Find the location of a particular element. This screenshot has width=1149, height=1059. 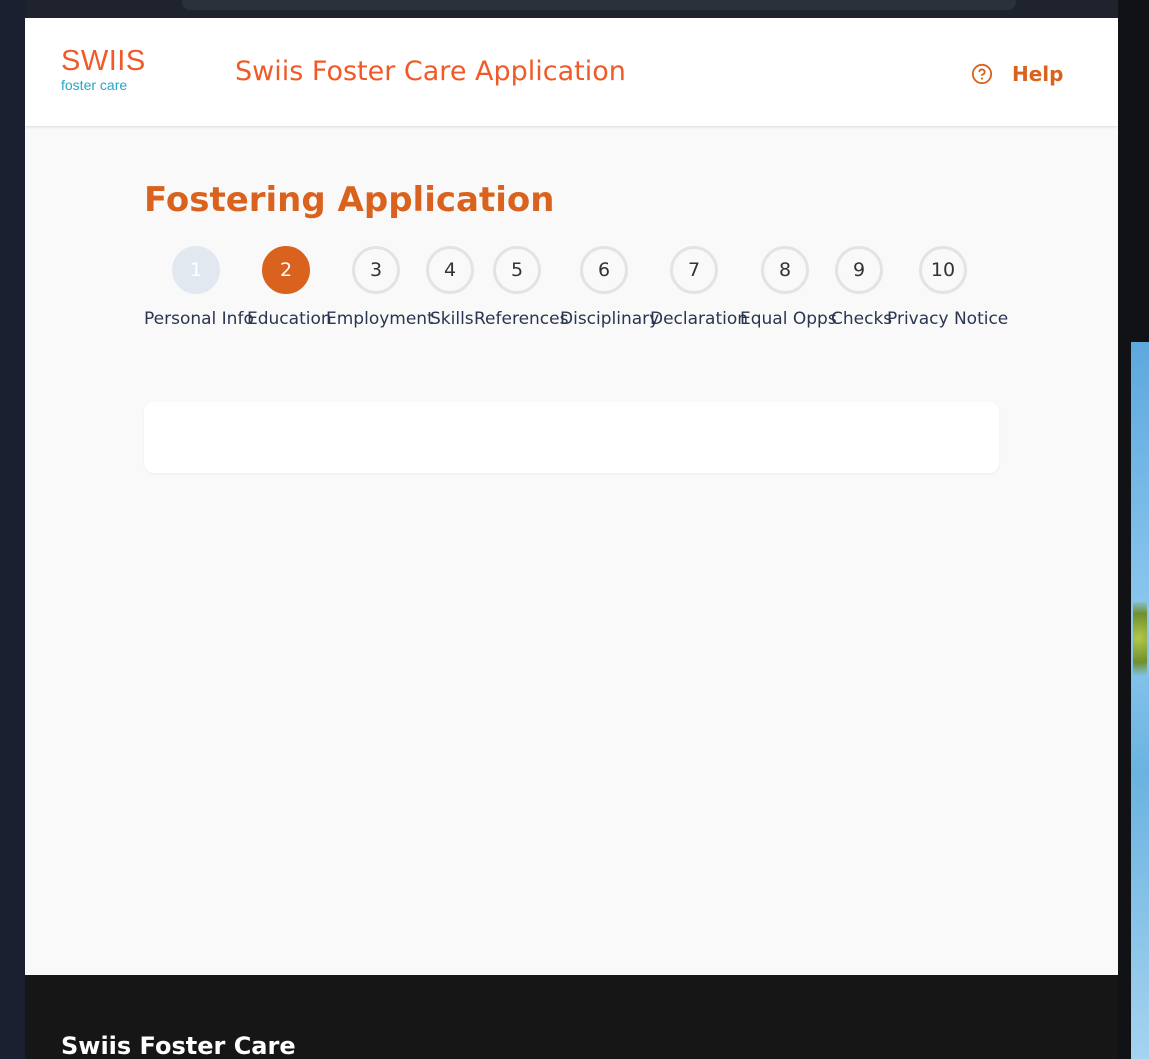

question-circle-icon is located at coordinates (982, 74).